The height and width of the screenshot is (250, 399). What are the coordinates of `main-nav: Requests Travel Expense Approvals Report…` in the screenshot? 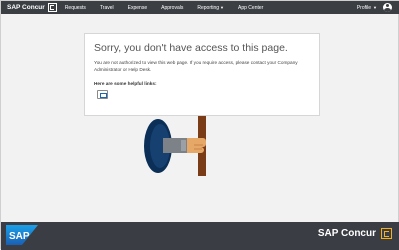 It's located at (171, 8).